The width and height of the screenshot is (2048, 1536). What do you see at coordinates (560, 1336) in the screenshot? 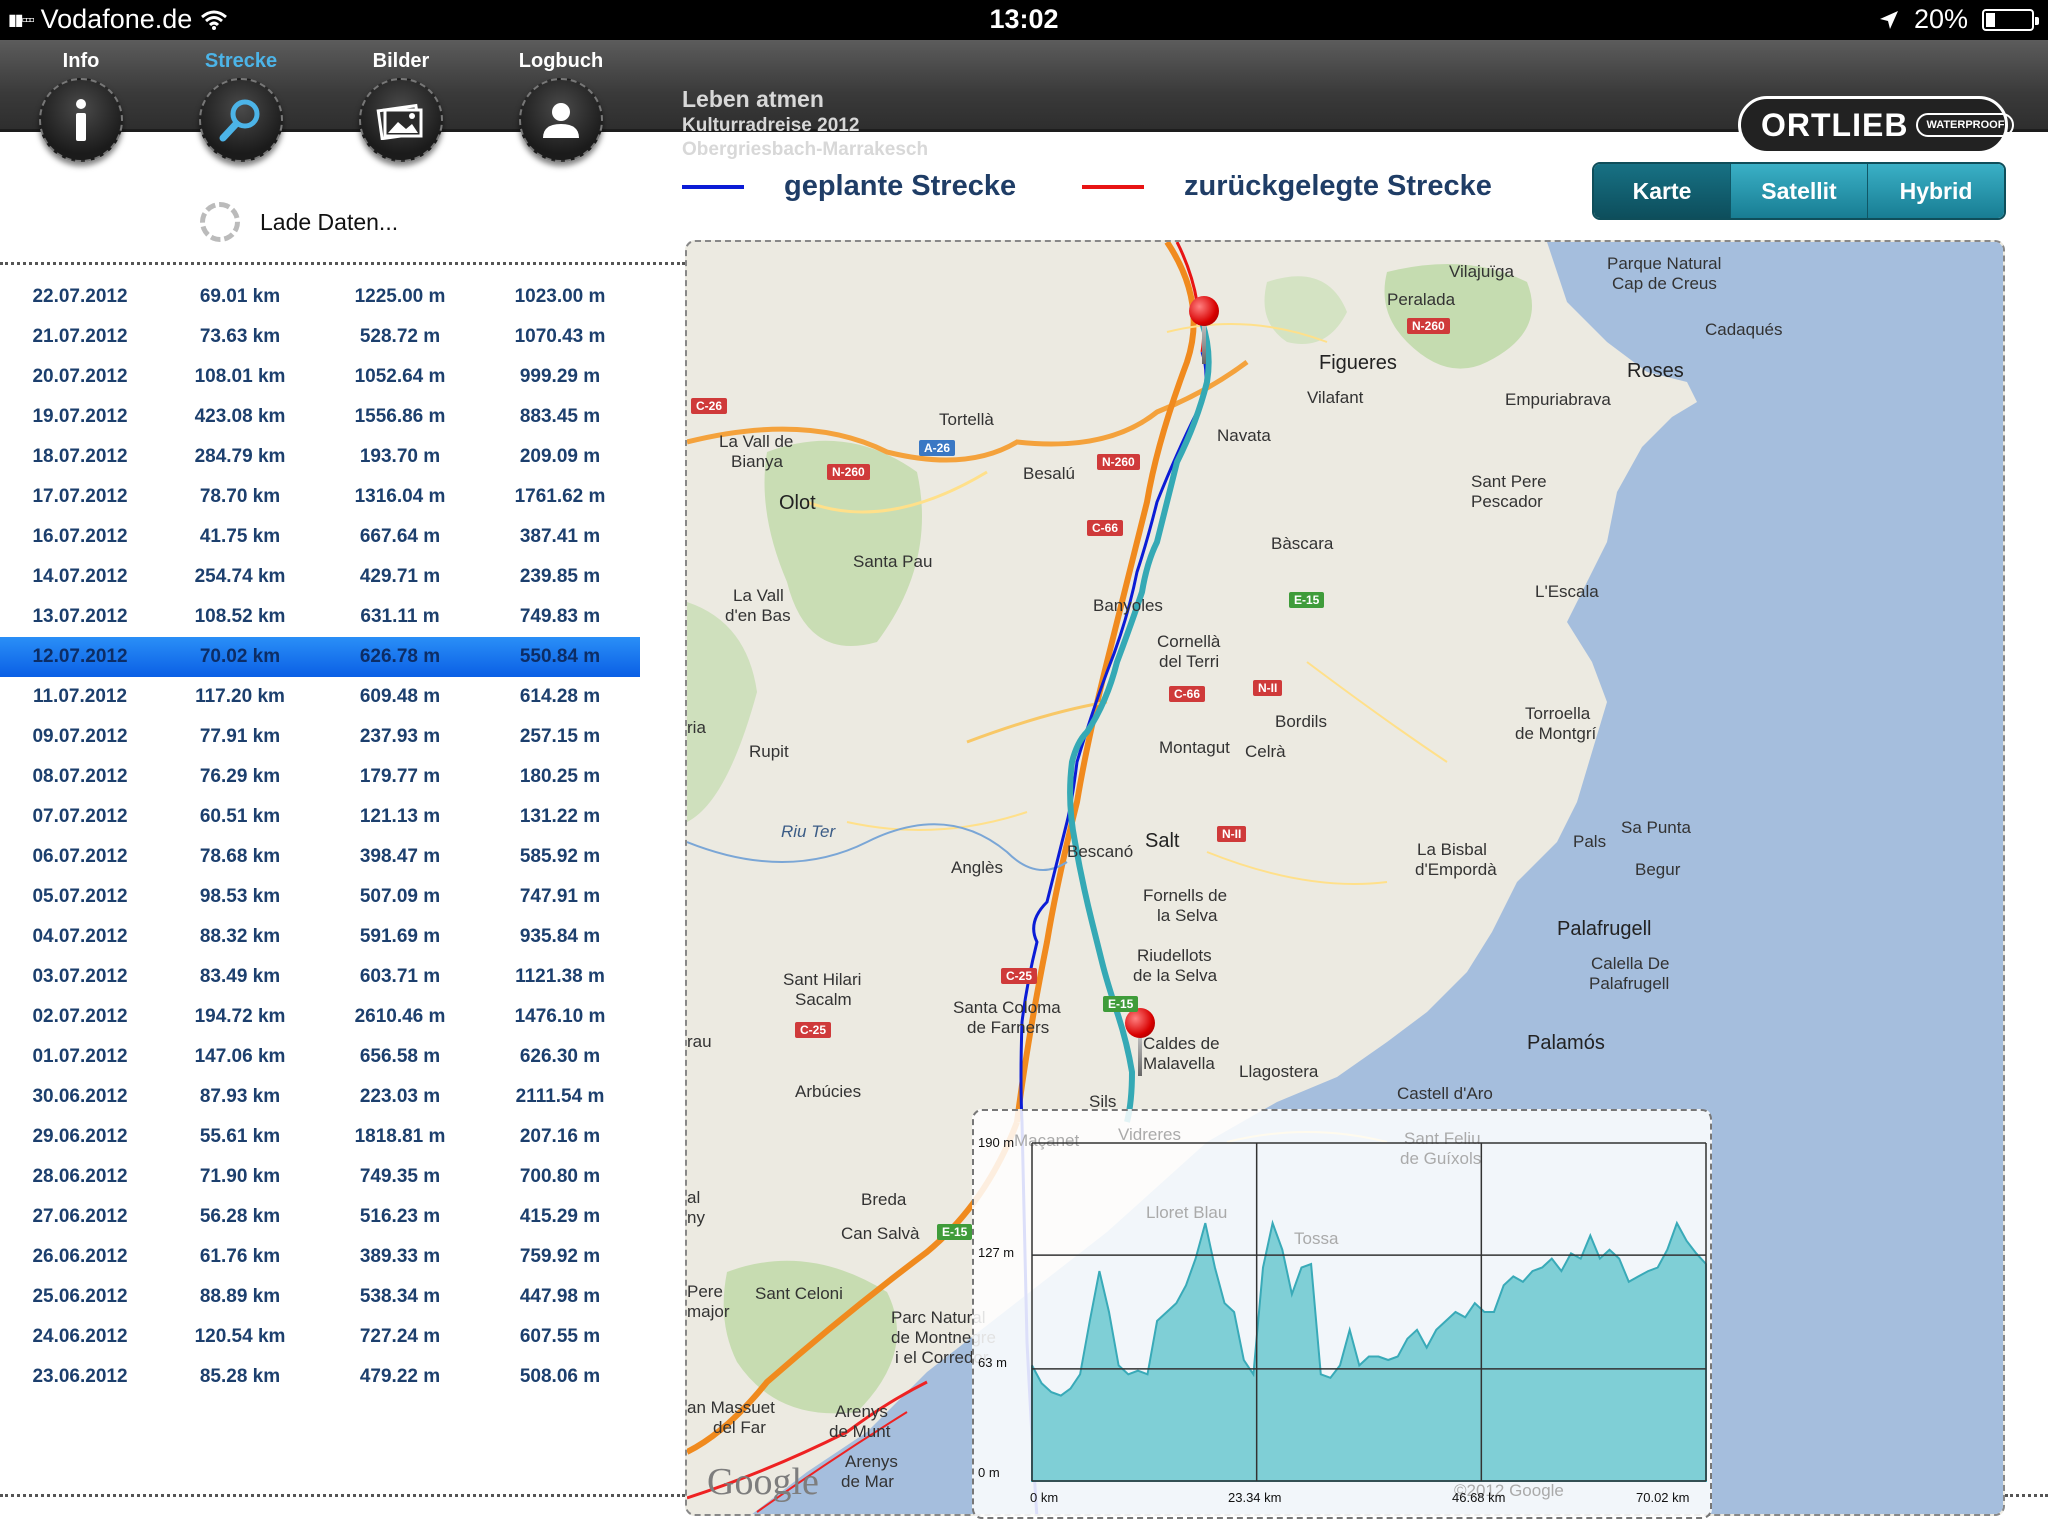
I see `trip-descent: 607.55 m` at bounding box center [560, 1336].